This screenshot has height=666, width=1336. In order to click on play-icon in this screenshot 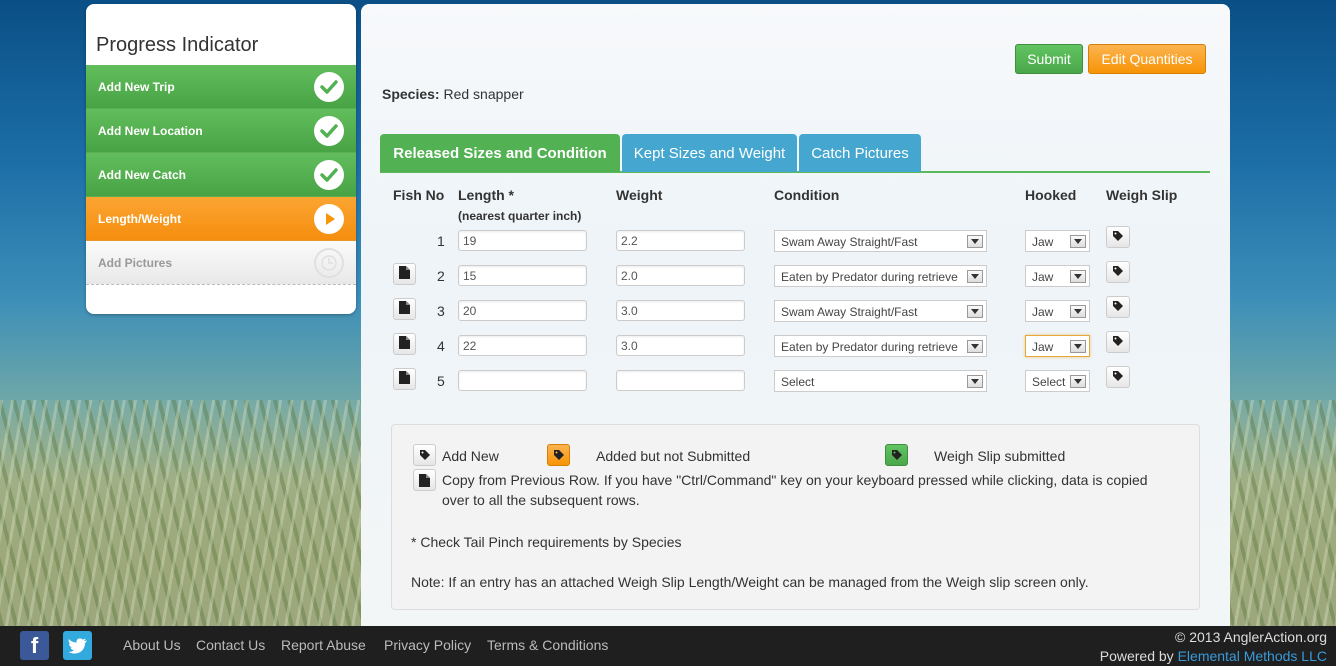, I will do `click(329, 218)`.